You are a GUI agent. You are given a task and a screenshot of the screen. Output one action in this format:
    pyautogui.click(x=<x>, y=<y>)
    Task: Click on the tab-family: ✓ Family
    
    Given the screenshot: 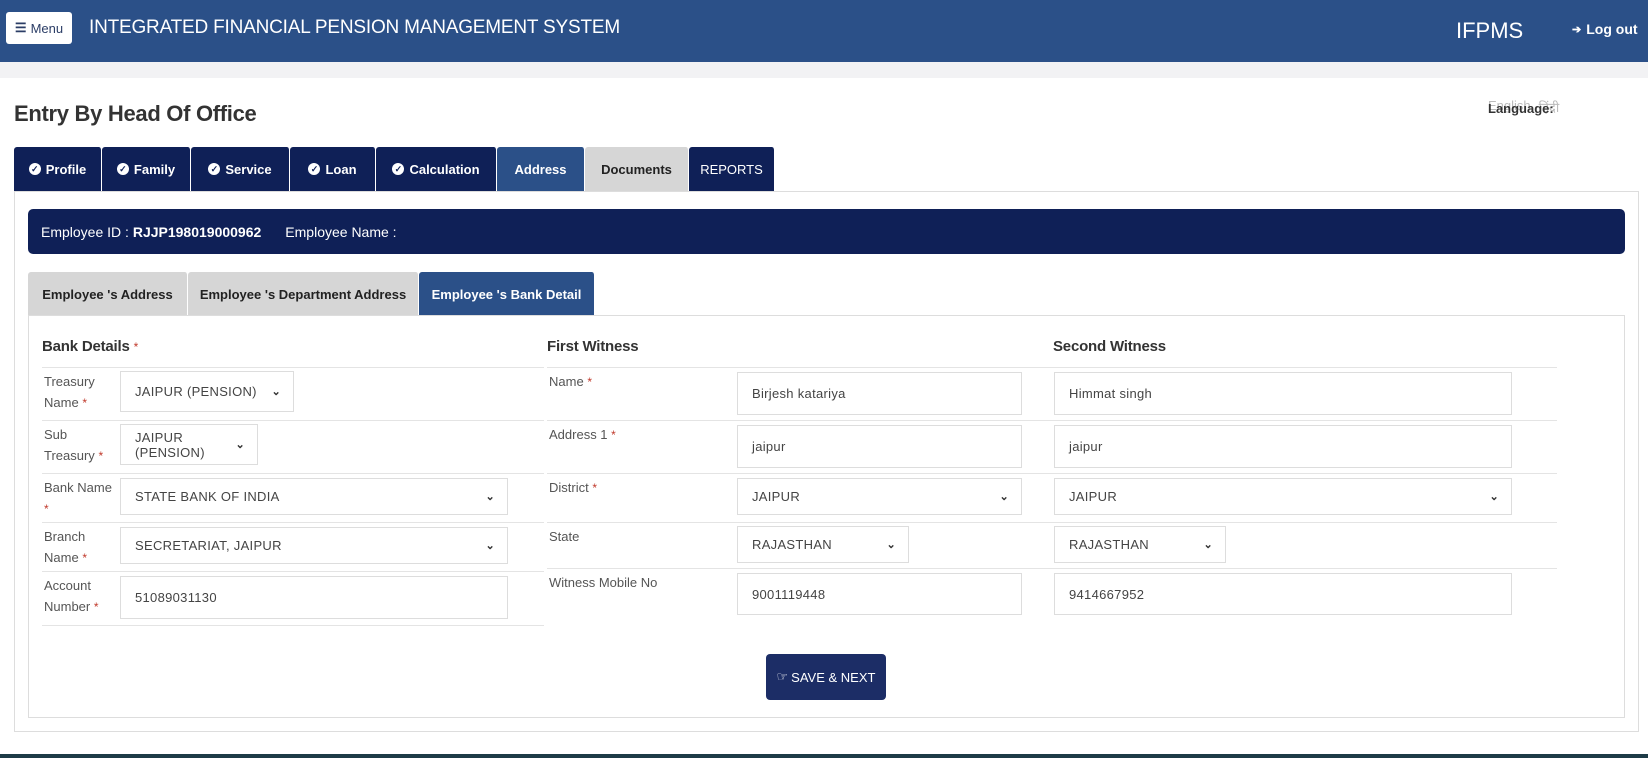 What is the action you would take?
    pyautogui.click(x=146, y=169)
    